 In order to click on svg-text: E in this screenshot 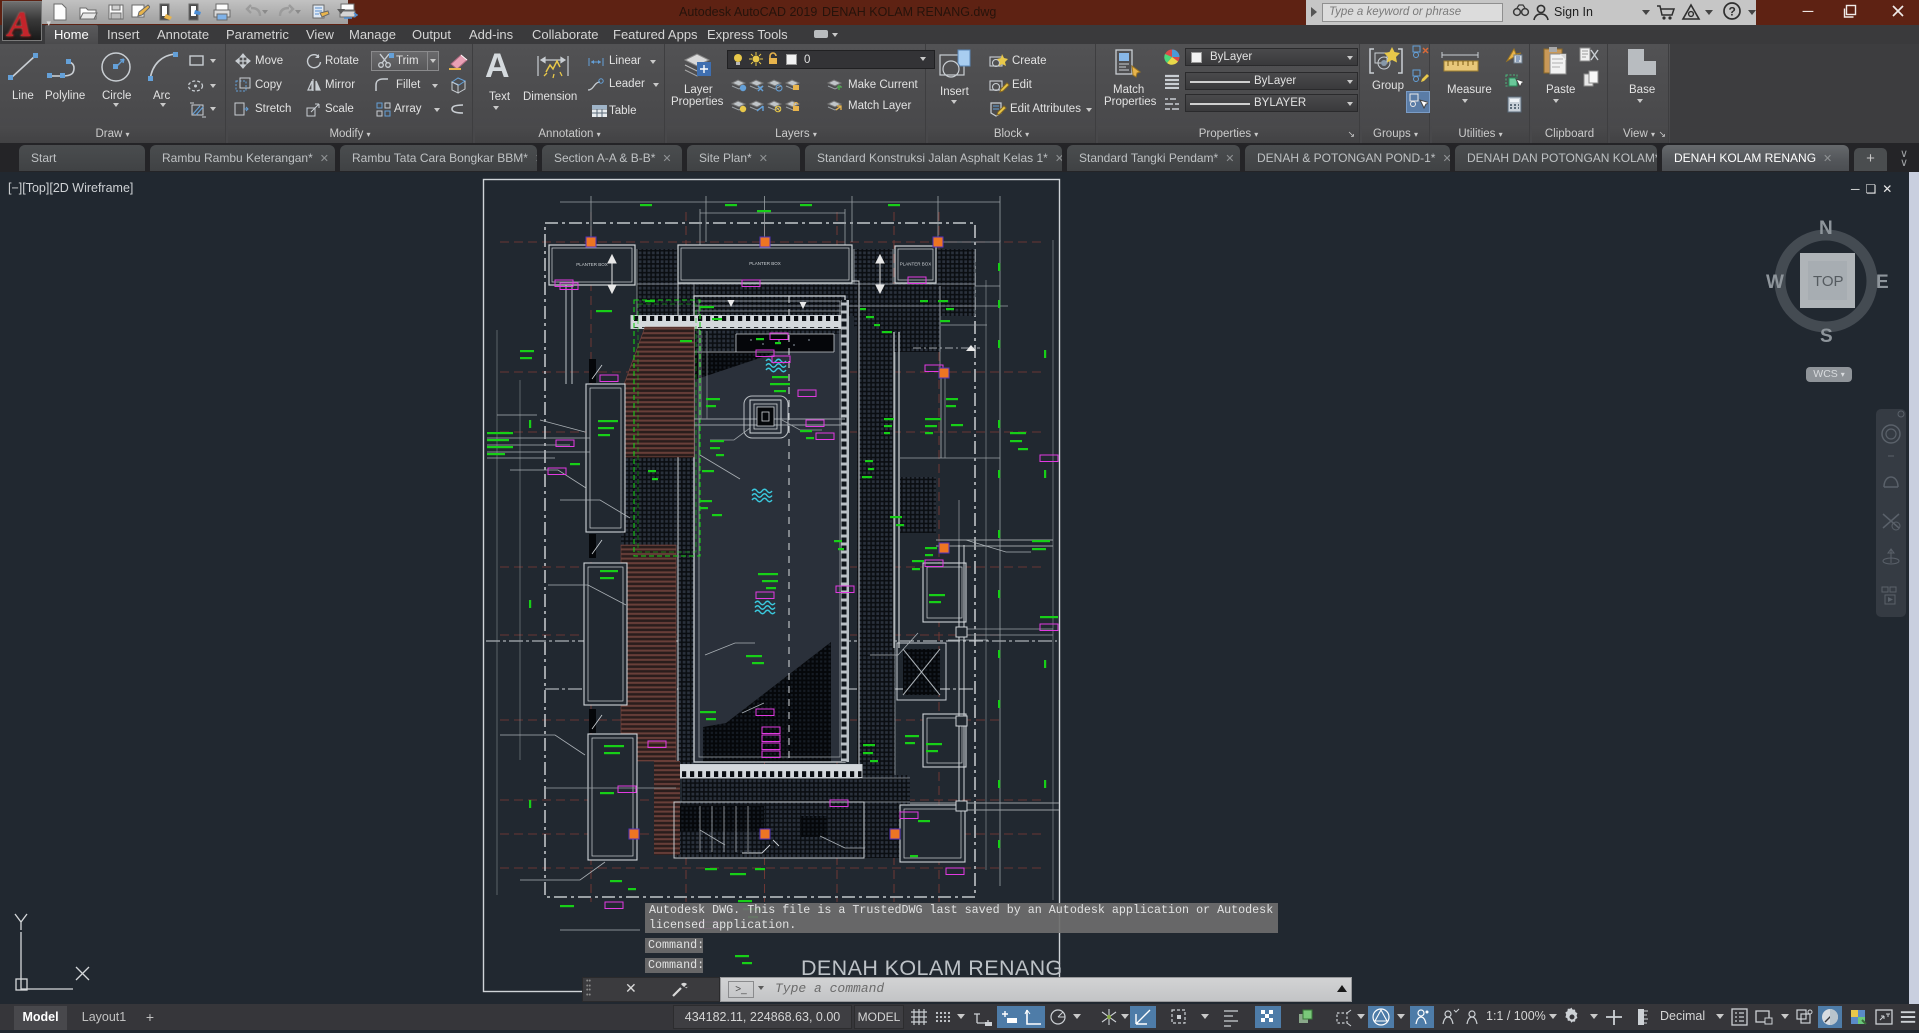, I will do `click(1882, 282)`.